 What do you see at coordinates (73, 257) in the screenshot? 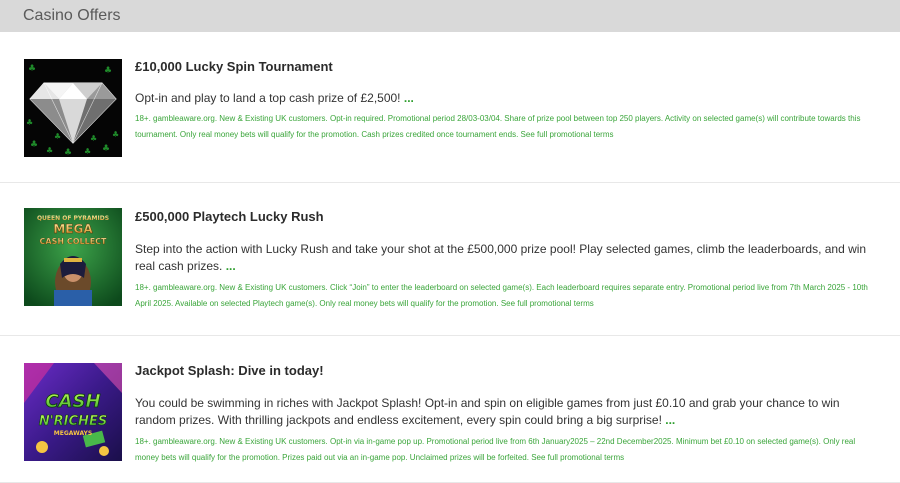
I see `offer-image: QUEEN OF PYRAMIDS MEGA CASH COLLECT` at bounding box center [73, 257].